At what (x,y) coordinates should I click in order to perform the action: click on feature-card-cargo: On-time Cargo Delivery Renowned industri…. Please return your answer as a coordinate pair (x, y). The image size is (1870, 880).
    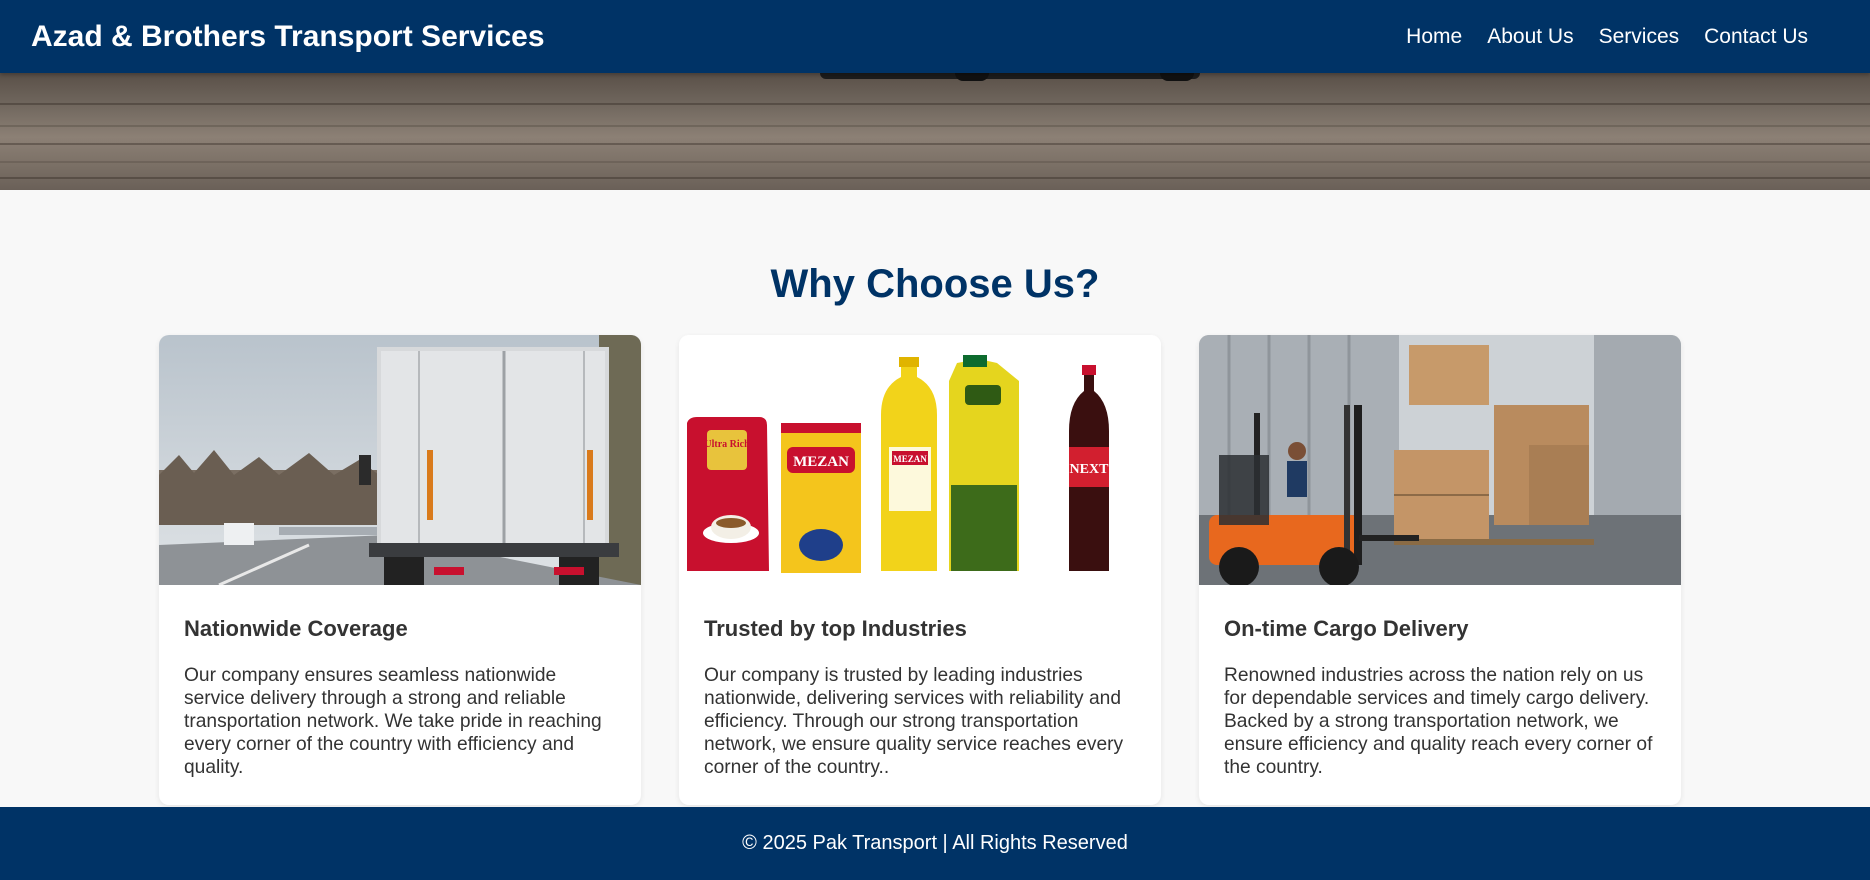
    Looking at the image, I should click on (1440, 570).